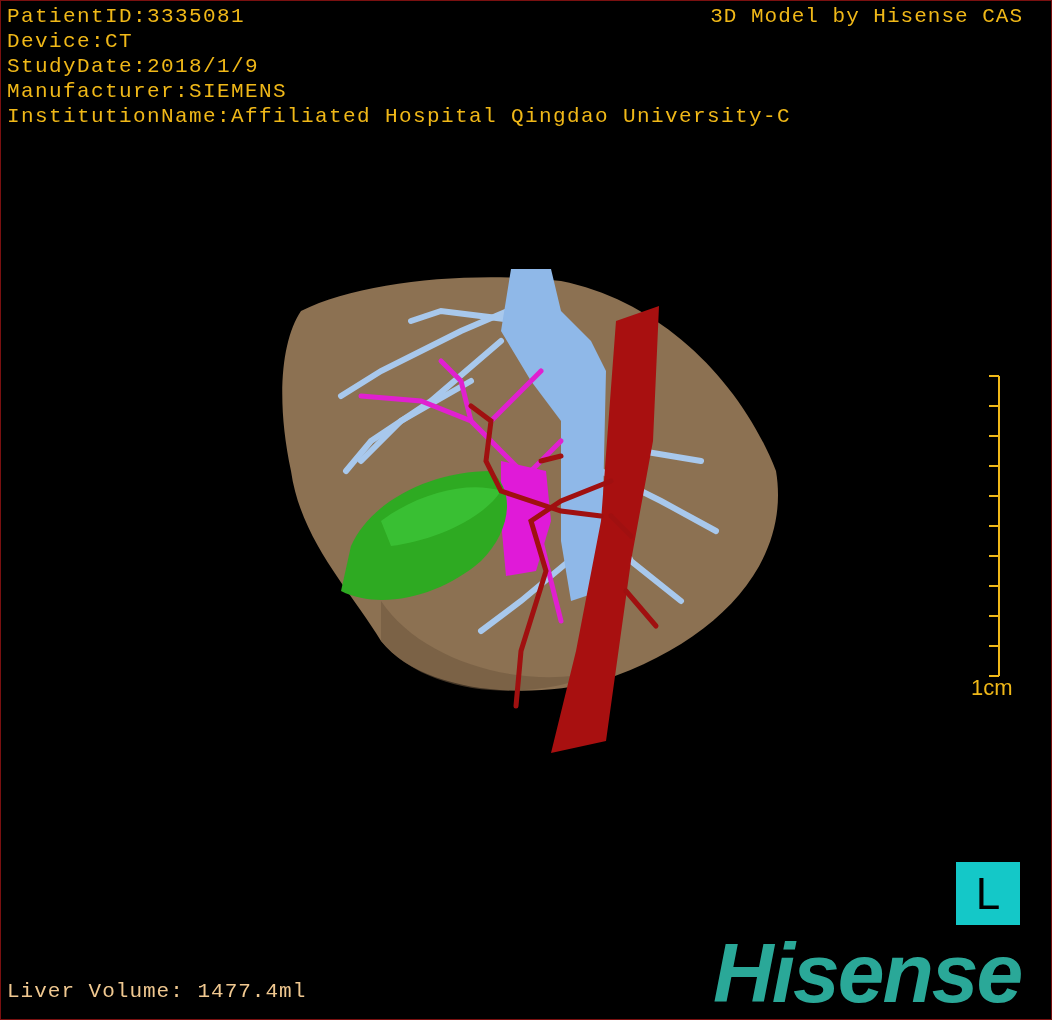 This screenshot has width=1052, height=1020. Describe the element at coordinates (866, 16) in the screenshot. I see `model-credit: 3D Model by Hisense CAS` at that location.